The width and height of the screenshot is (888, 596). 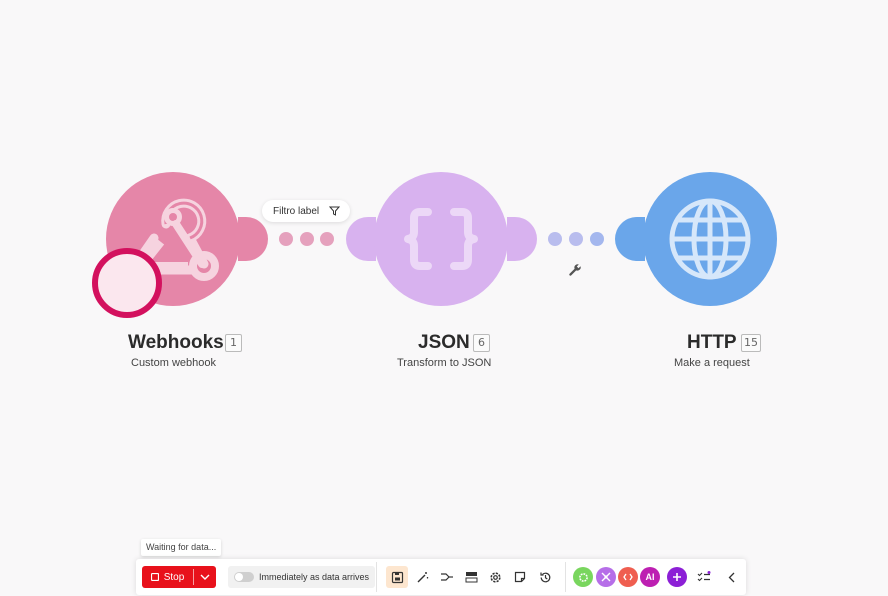 I want to click on notes-button, so click(x=520, y=577).